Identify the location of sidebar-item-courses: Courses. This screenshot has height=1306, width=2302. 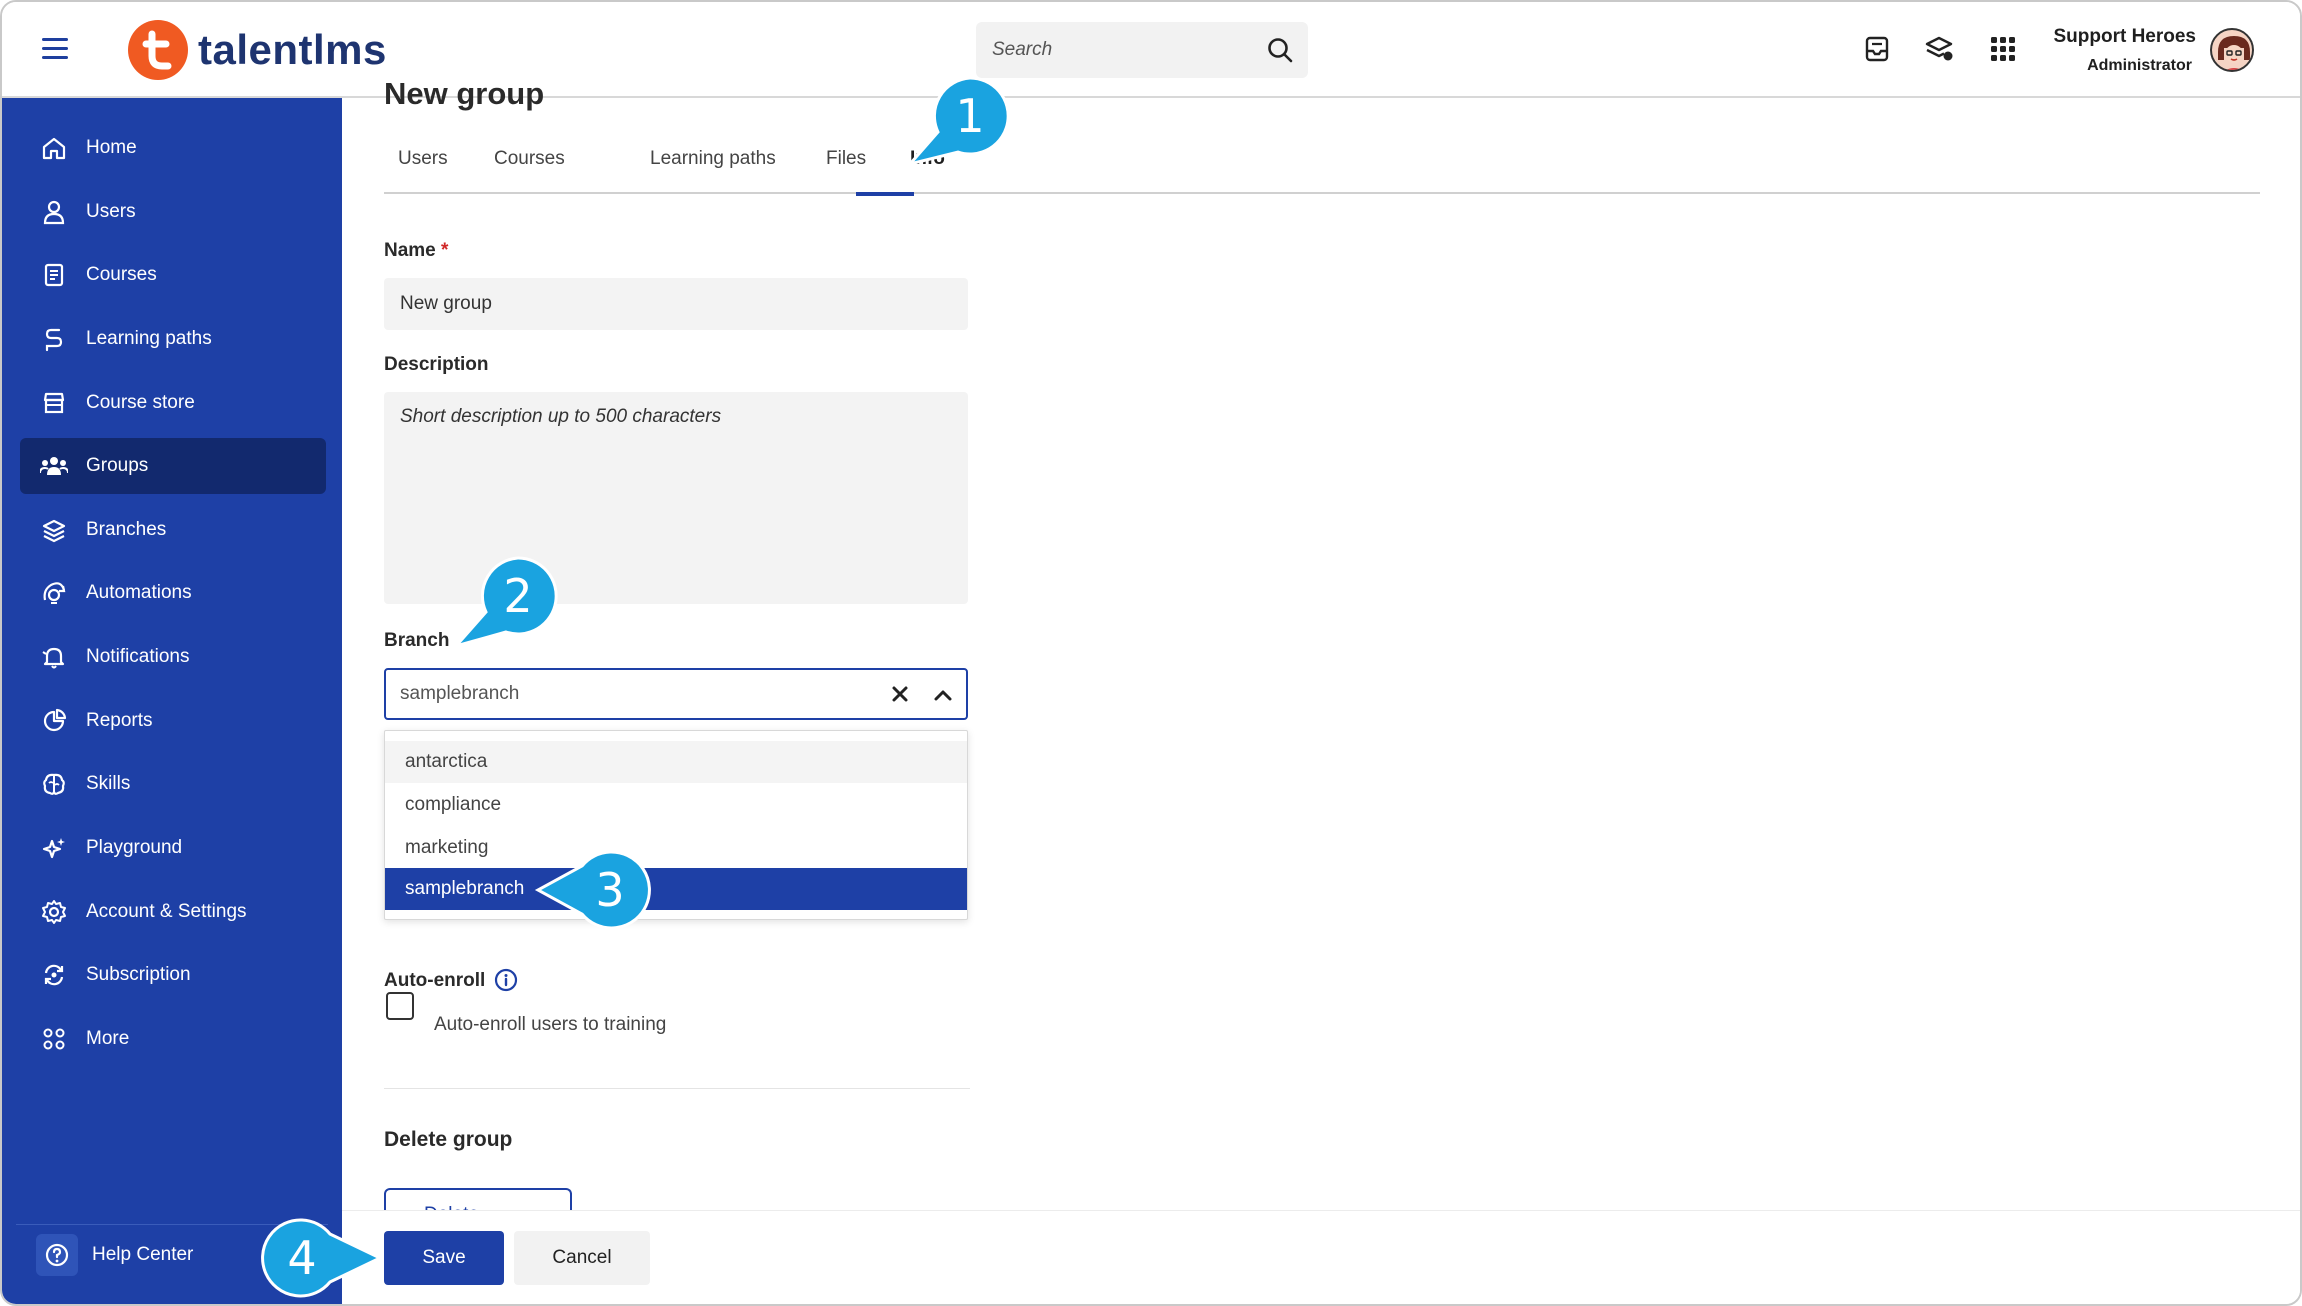
(173, 275).